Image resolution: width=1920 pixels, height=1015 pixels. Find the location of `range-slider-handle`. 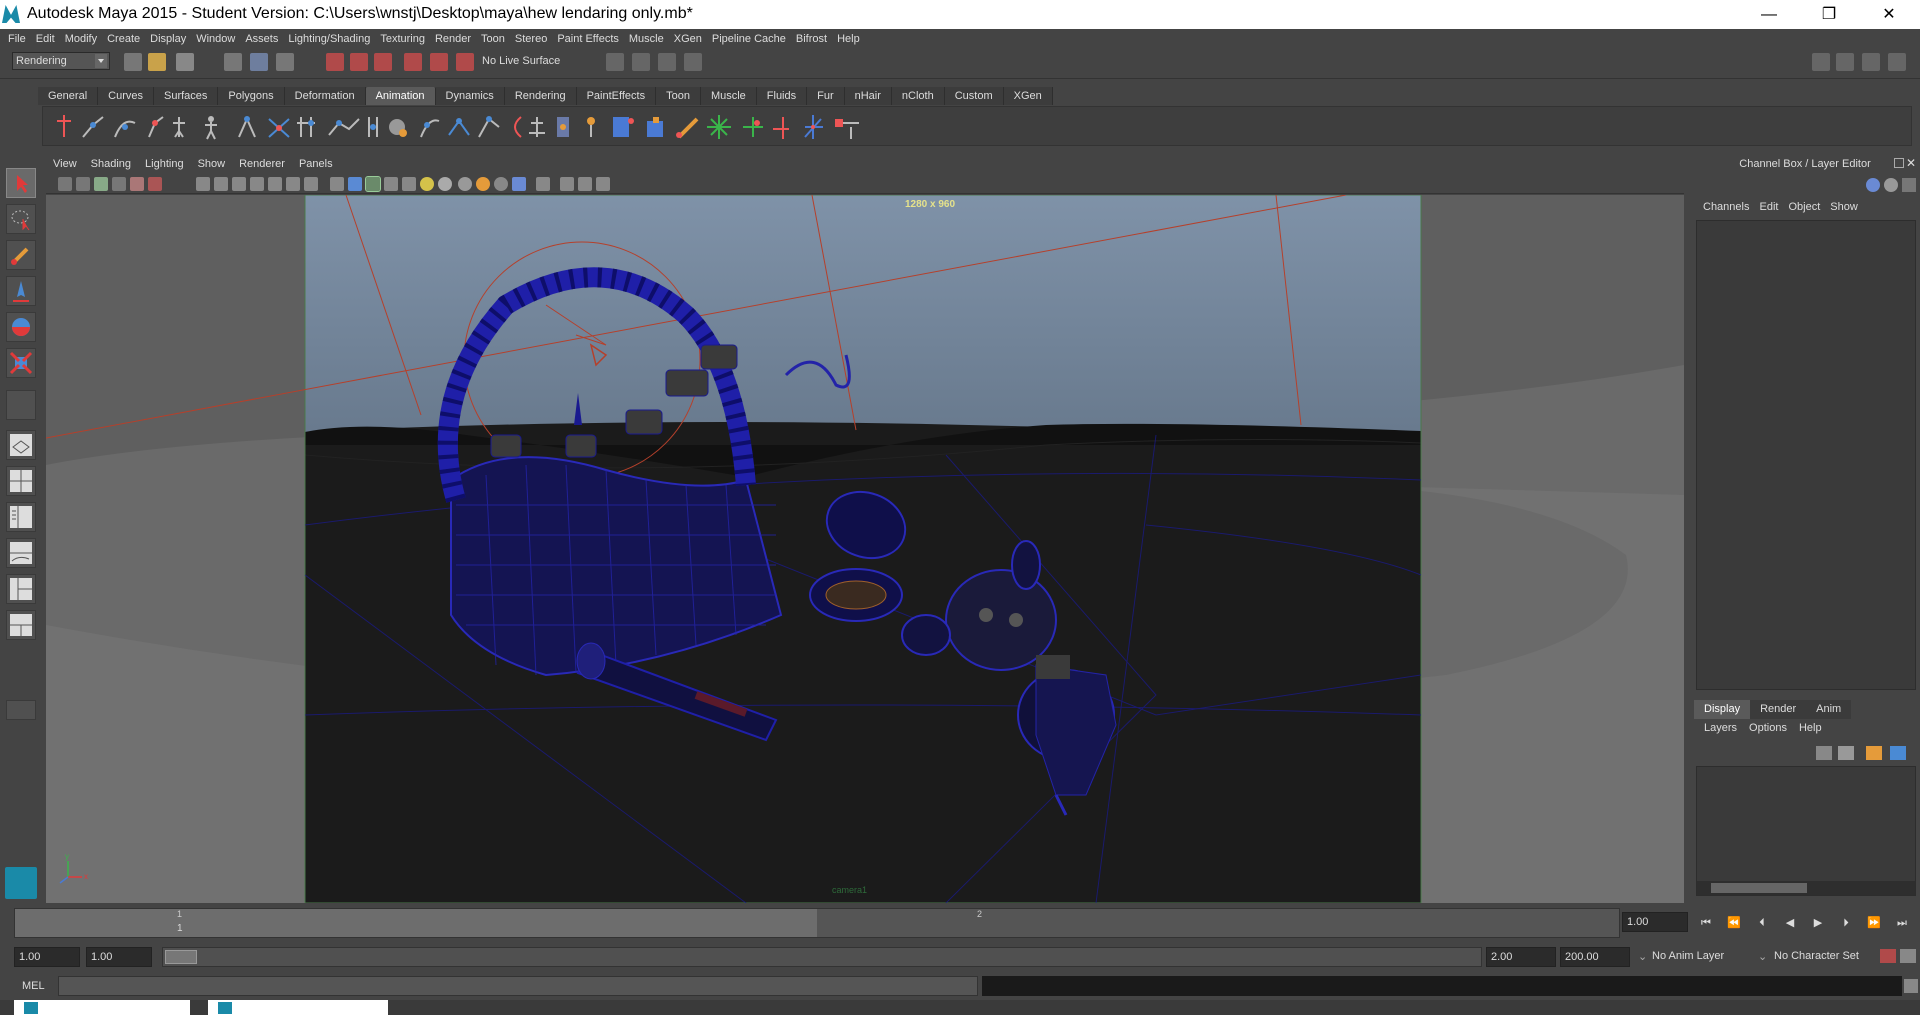

range-slider-handle is located at coordinates (181, 957).